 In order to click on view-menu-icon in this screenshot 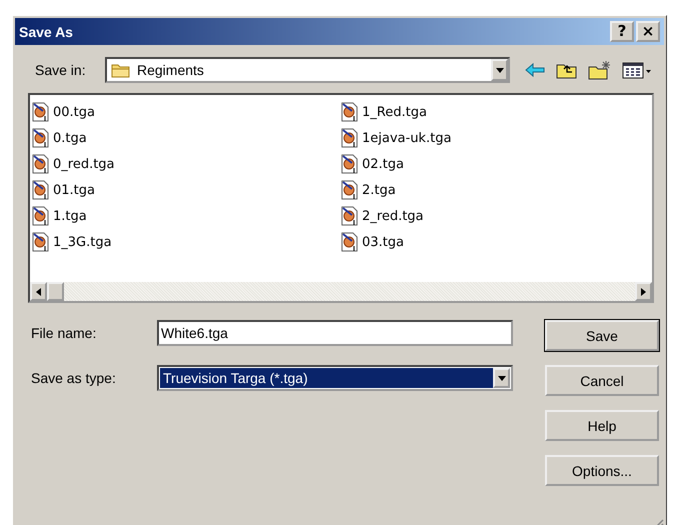, I will do `click(637, 70)`.